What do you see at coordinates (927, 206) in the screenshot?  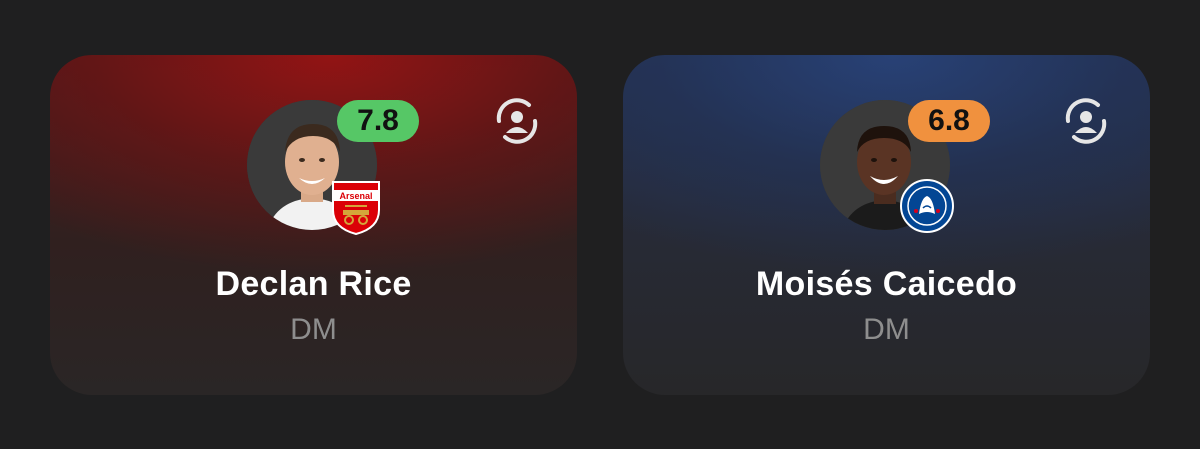 I see `chelsea-crest-icon` at bounding box center [927, 206].